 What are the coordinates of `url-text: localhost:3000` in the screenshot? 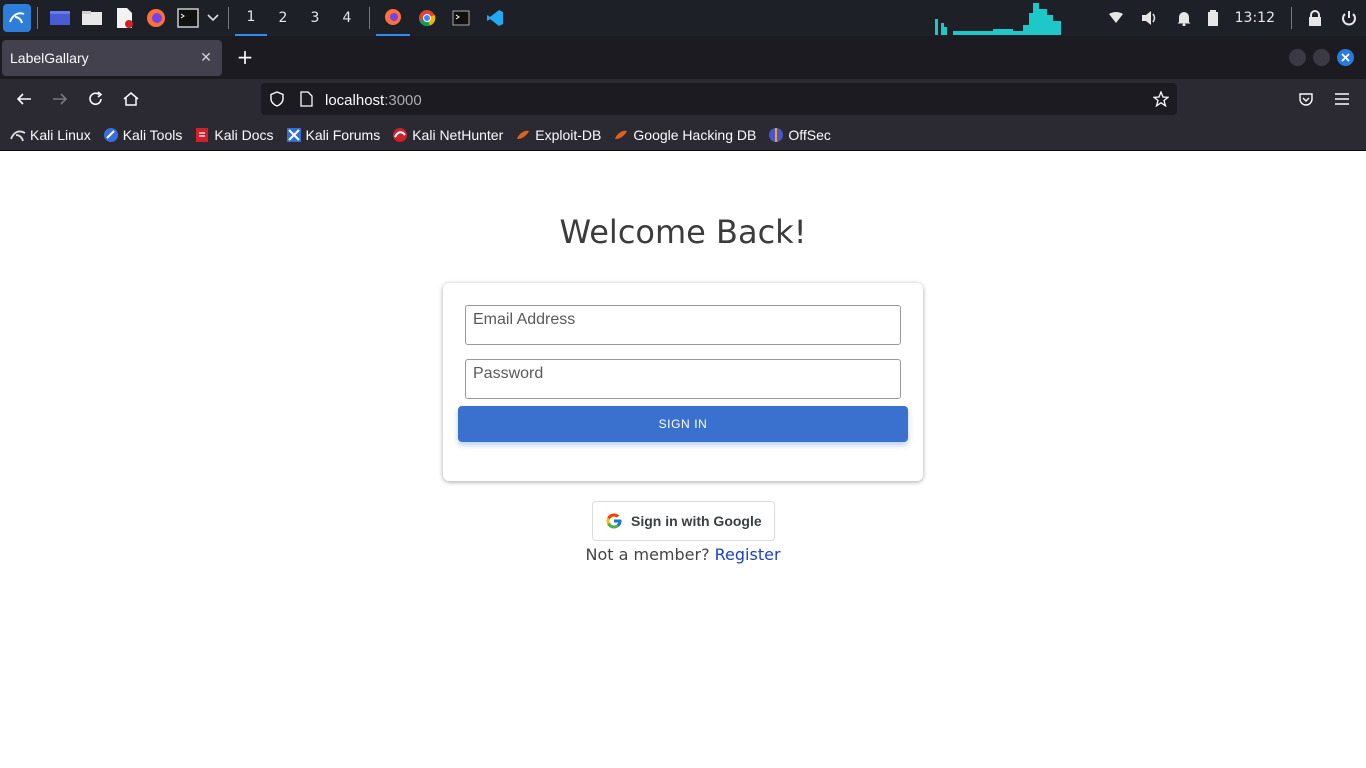 It's located at (373, 99).